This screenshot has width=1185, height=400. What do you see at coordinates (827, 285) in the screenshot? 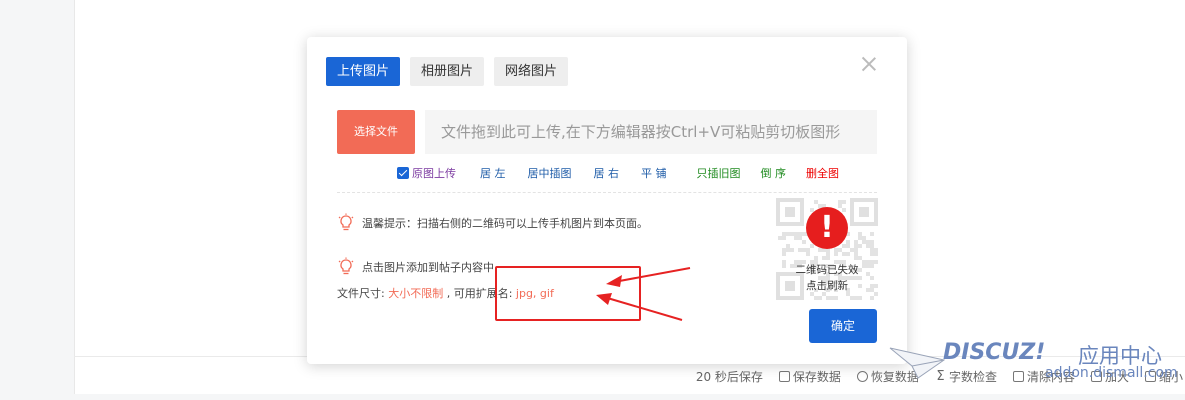
I see `qr-refresh-text: 点击刷新` at bounding box center [827, 285].